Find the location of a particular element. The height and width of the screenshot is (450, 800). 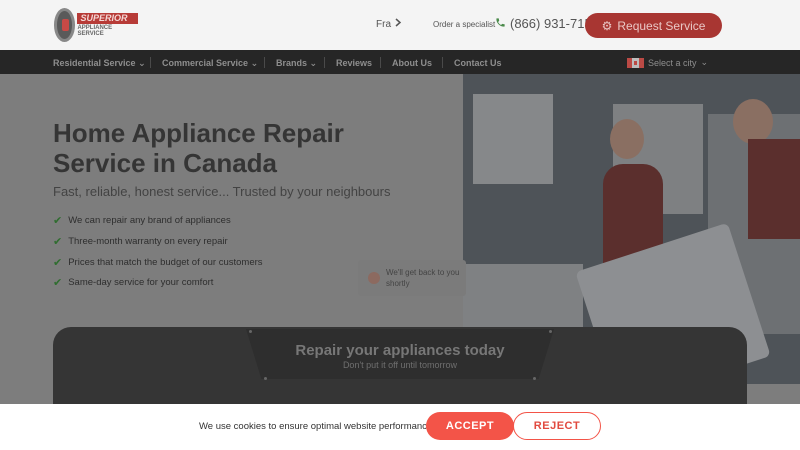

banner-title: Repair your appliances today is located at coordinates (400, 350).